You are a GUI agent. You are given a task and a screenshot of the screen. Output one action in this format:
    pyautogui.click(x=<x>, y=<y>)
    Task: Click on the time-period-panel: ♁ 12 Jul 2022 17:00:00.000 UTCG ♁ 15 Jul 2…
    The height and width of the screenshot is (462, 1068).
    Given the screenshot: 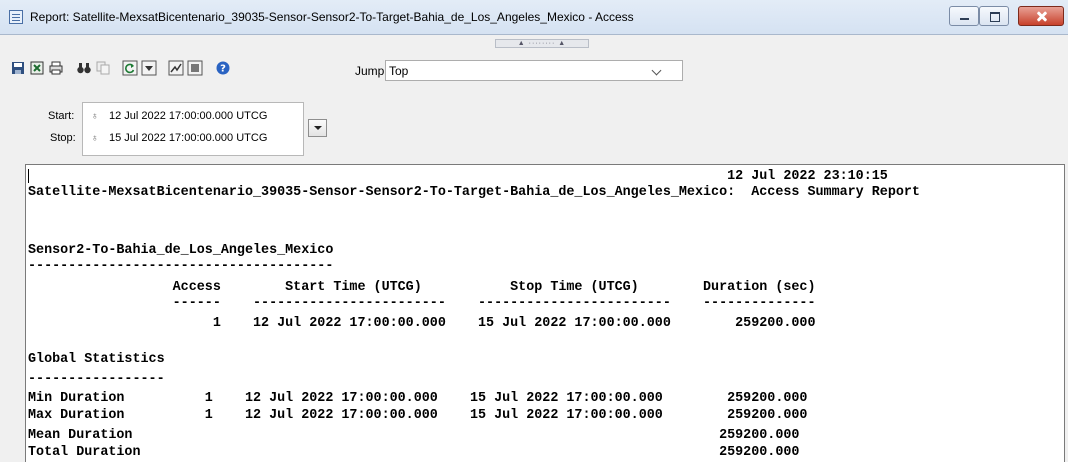 What is the action you would take?
    pyautogui.click(x=193, y=129)
    